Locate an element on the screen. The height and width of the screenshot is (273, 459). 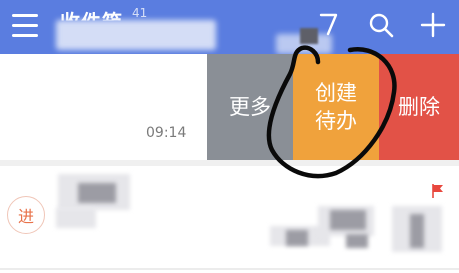
more-label: 更多 is located at coordinates (250, 107).